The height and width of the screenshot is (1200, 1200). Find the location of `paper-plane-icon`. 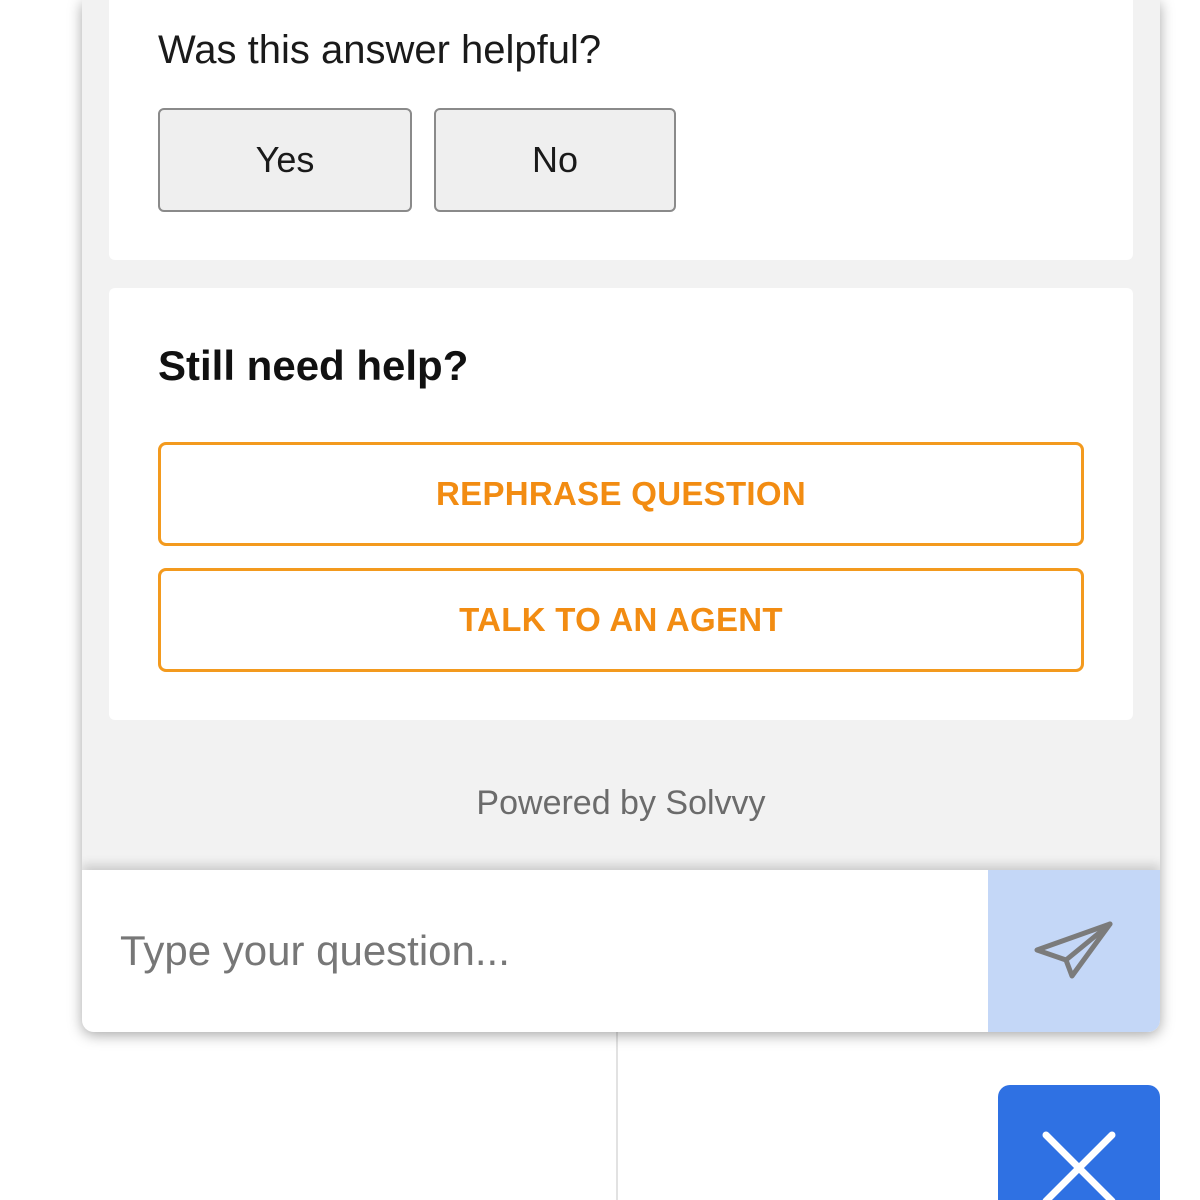

paper-plane-icon is located at coordinates (1073, 950).